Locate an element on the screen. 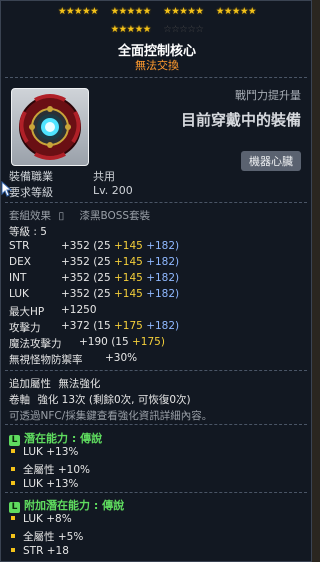 Image resolution: width=320 pixels, height=562 pixels. set-effect-row: 套組效果 ▯ 漆黑BOSS套裝 is located at coordinates (79, 215).